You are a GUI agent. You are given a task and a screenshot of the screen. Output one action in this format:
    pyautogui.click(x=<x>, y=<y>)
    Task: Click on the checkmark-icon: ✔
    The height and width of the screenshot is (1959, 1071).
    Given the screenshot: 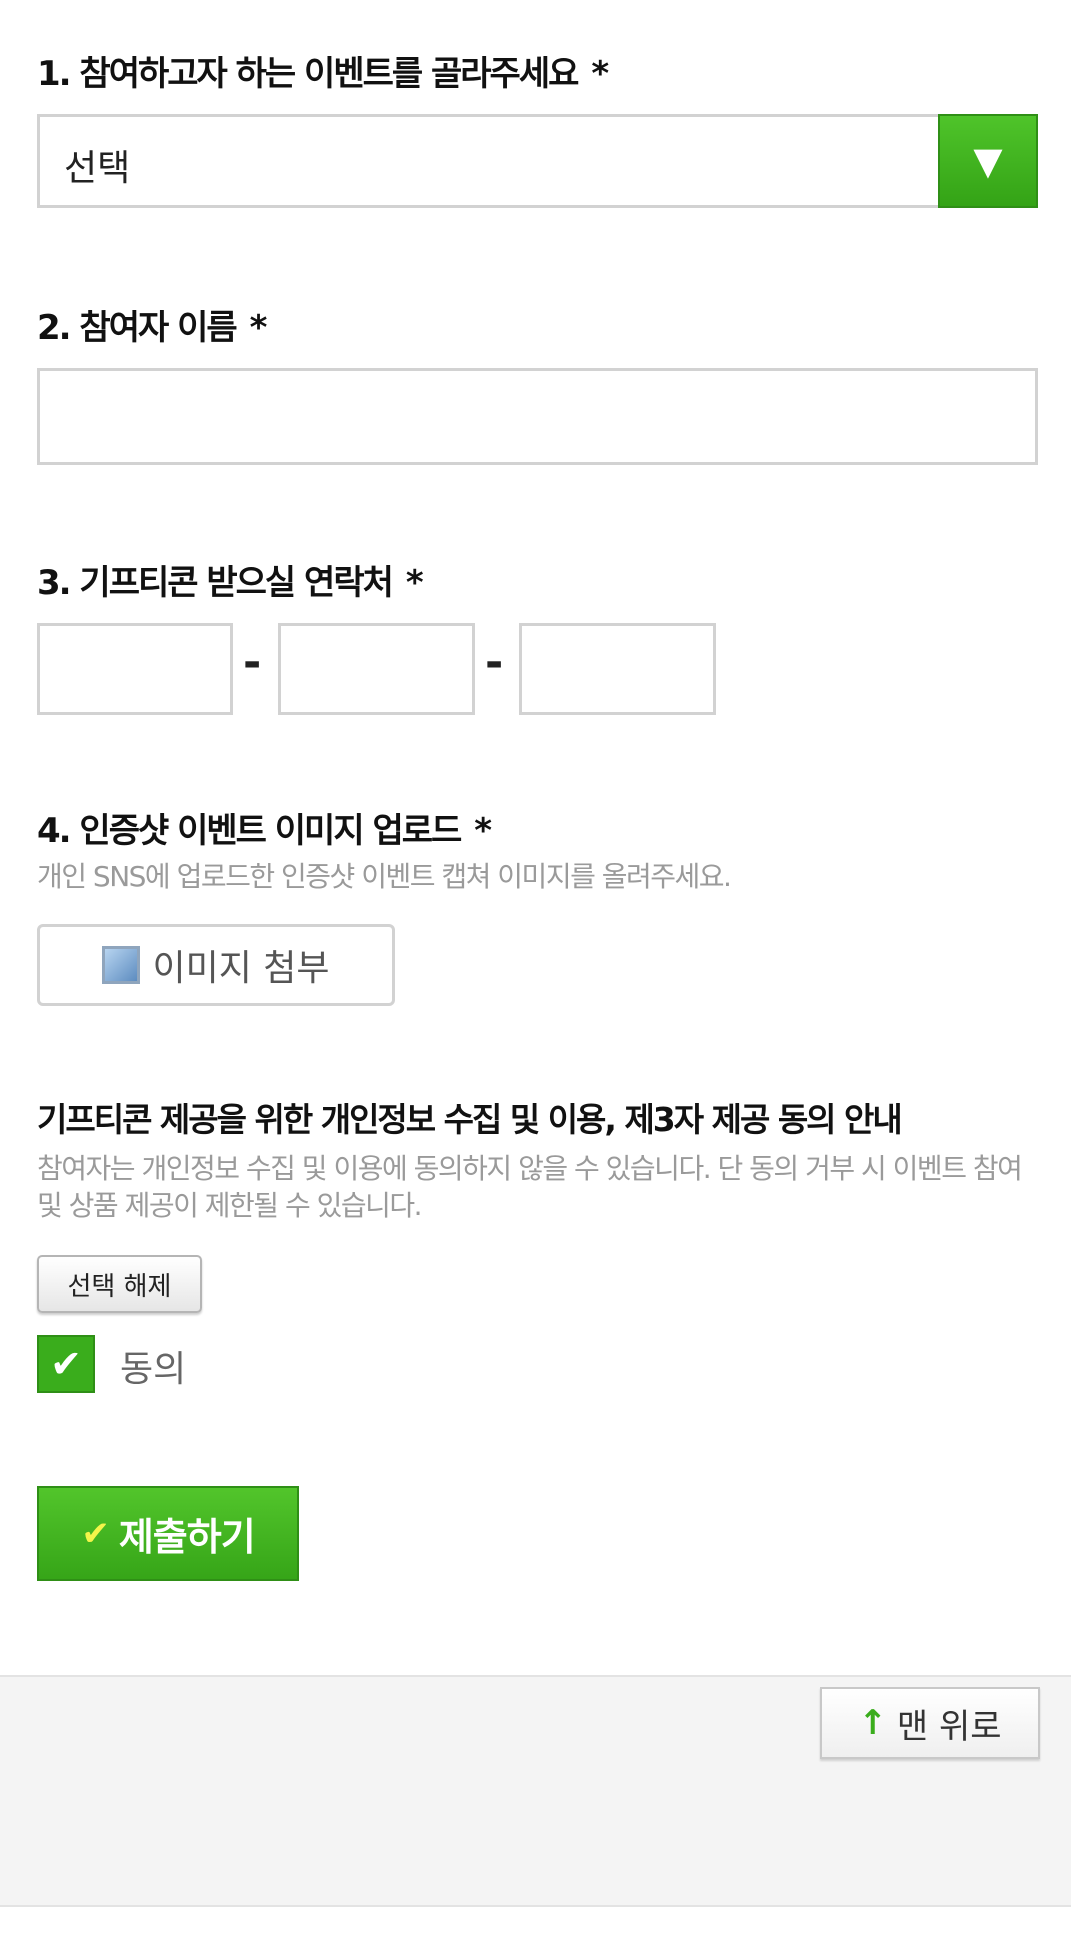 What is the action you would take?
    pyautogui.click(x=66, y=1364)
    